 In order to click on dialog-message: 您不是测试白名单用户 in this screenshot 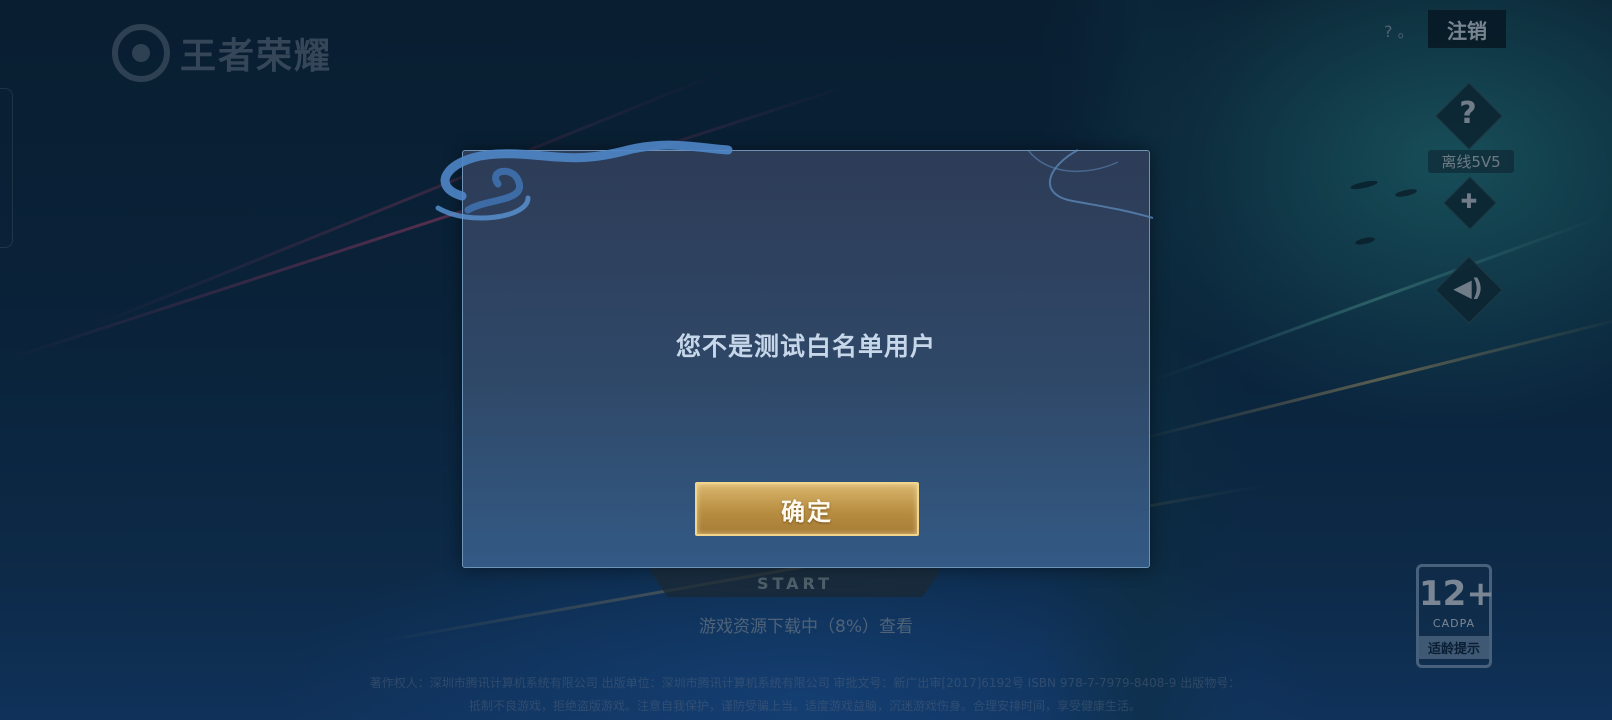, I will do `click(805, 346)`.